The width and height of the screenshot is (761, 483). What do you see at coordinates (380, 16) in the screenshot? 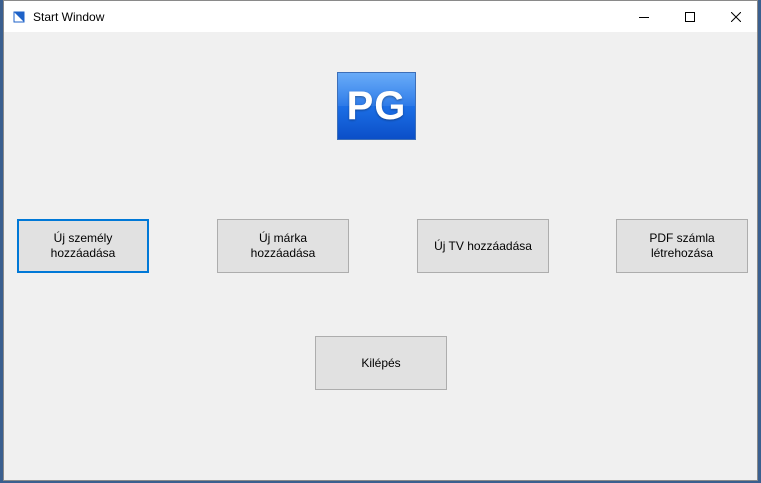
I see `title-bar: Start Window` at bounding box center [380, 16].